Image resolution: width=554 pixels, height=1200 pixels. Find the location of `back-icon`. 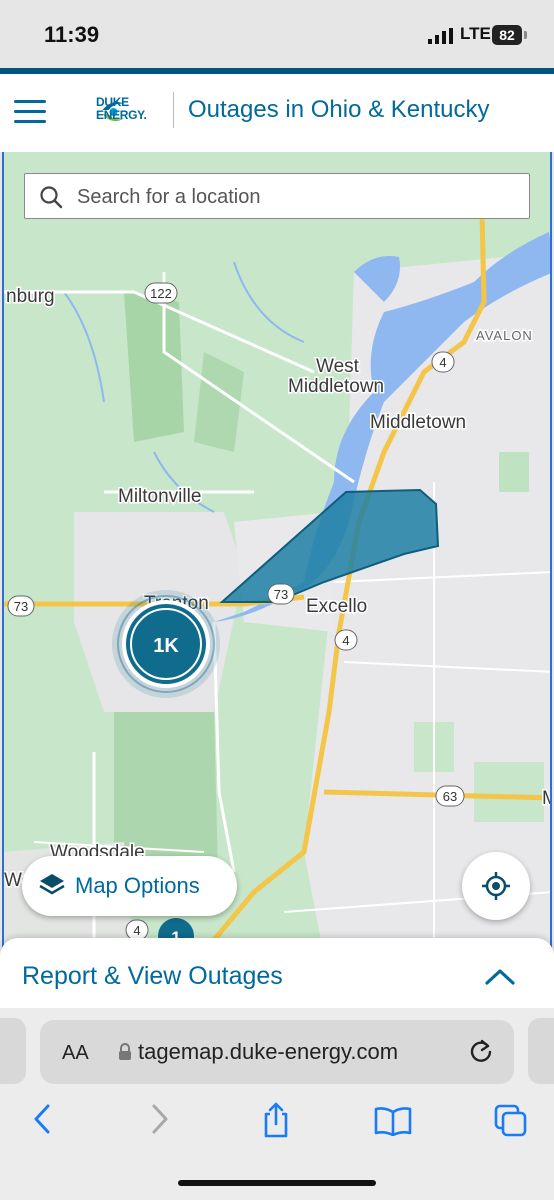

back-icon is located at coordinates (42, 1119).